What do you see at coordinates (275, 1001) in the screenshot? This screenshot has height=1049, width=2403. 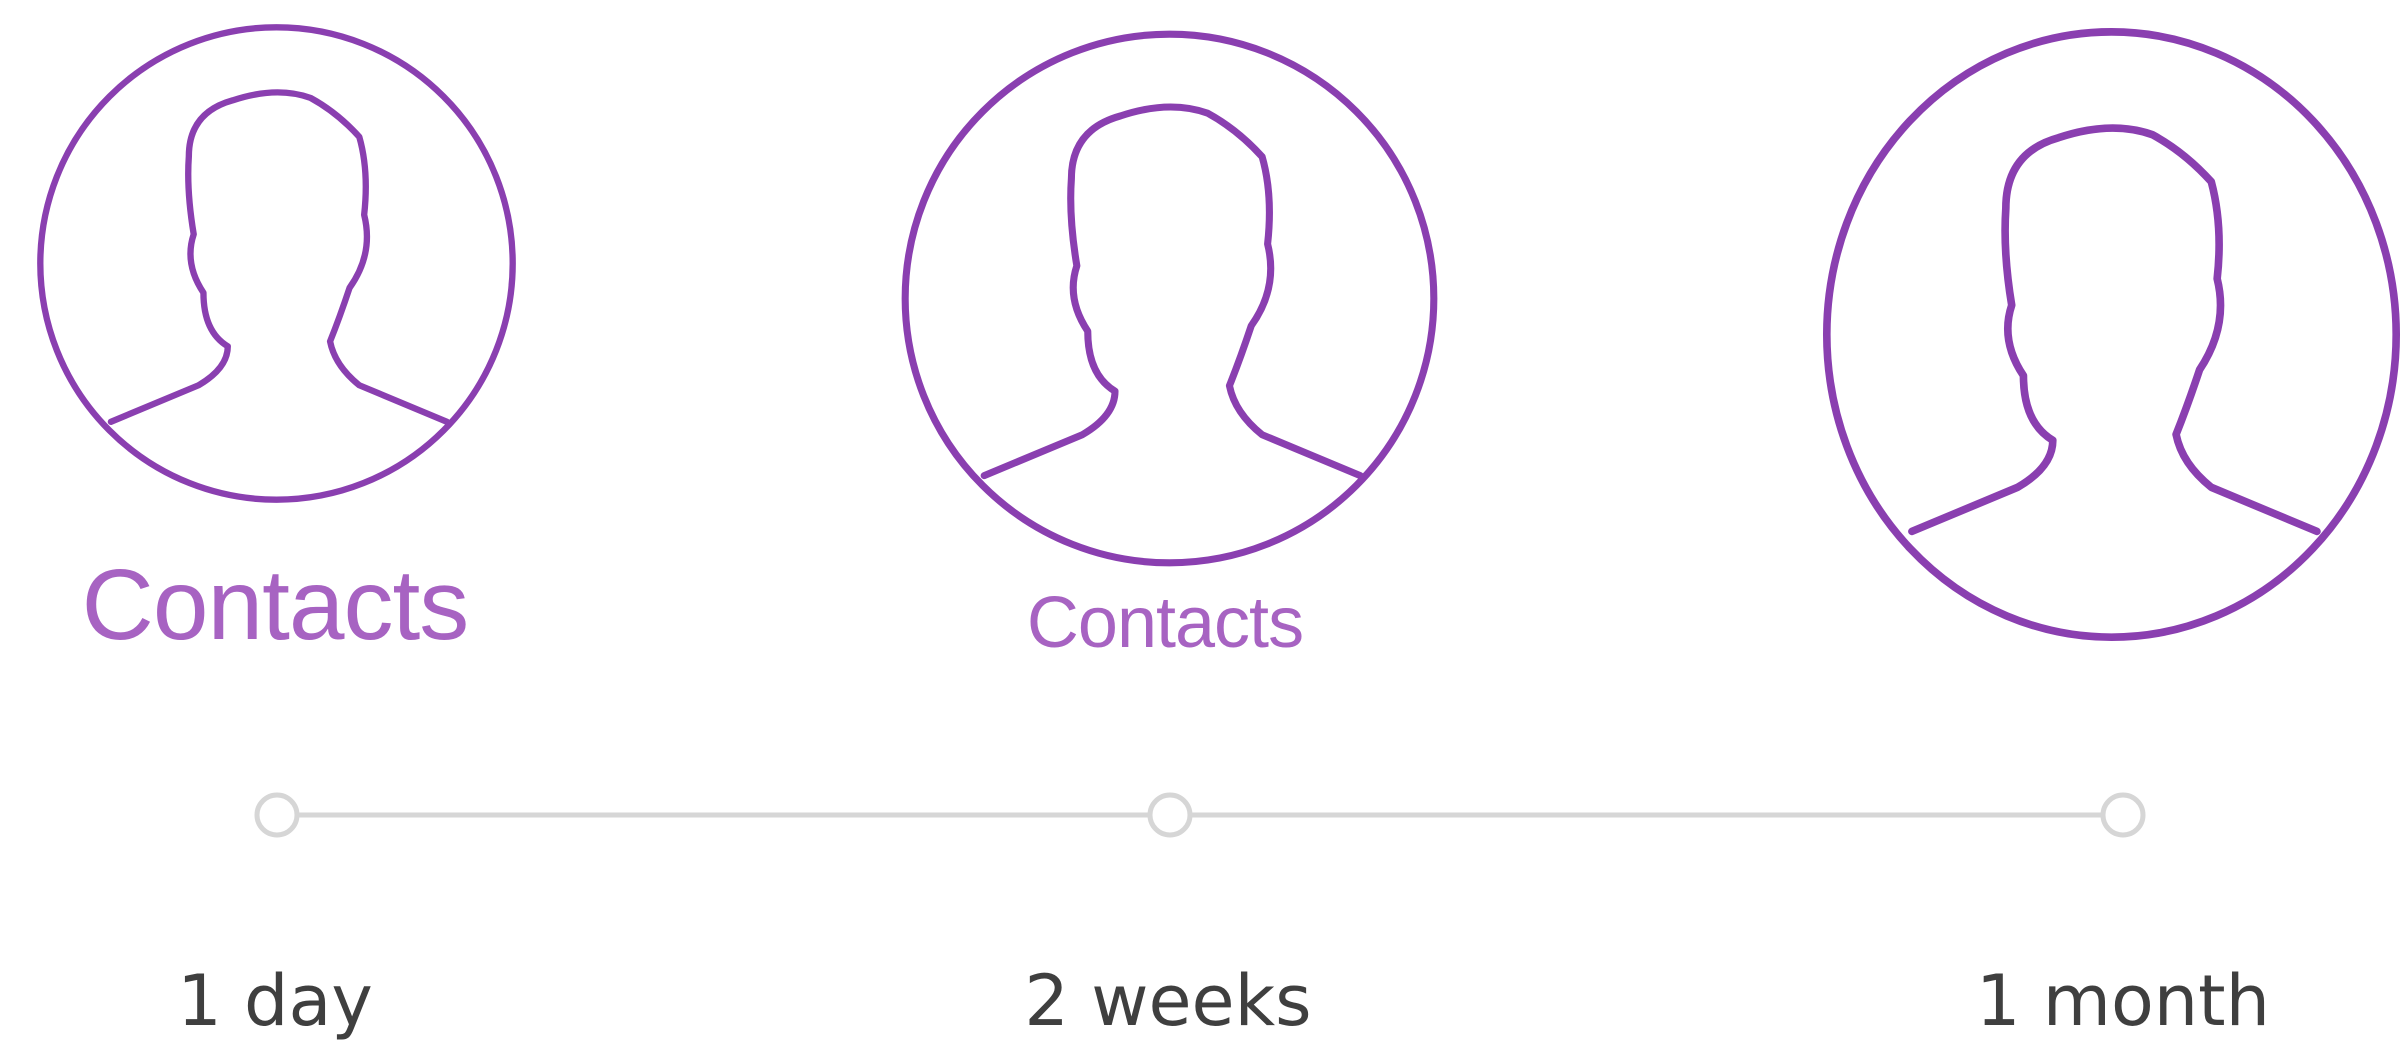 I see `timeline-label-1: 1 day` at bounding box center [275, 1001].